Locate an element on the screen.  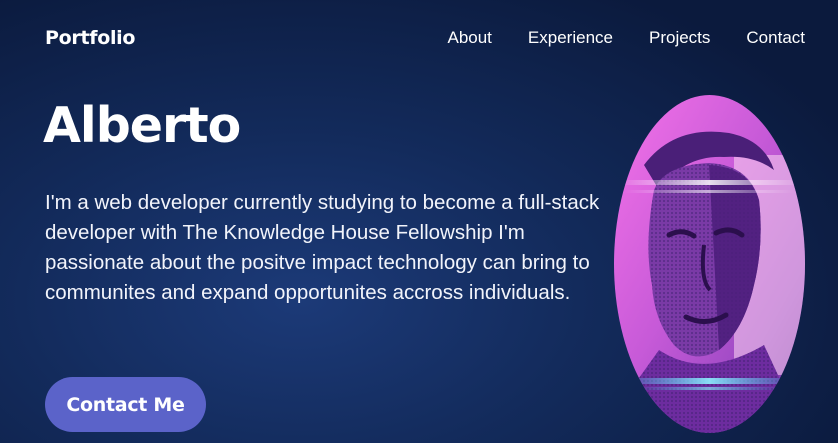
nav-experience: Experience is located at coordinates (570, 38).